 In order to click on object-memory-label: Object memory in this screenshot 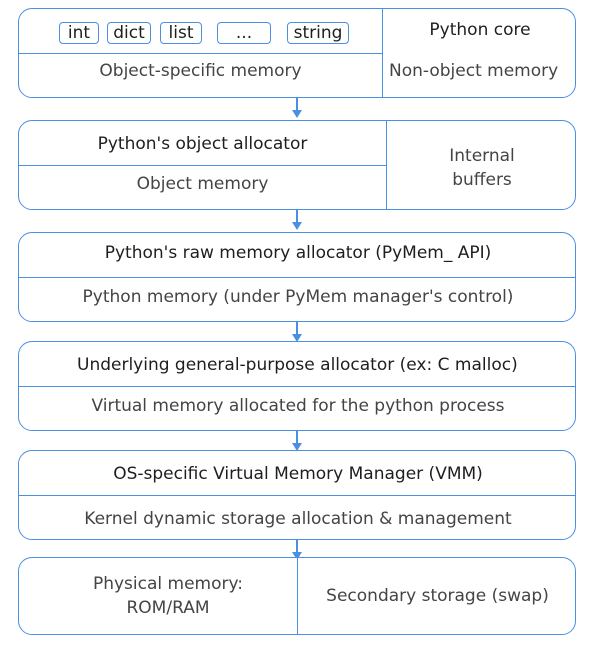, I will do `click(202, 184)`.